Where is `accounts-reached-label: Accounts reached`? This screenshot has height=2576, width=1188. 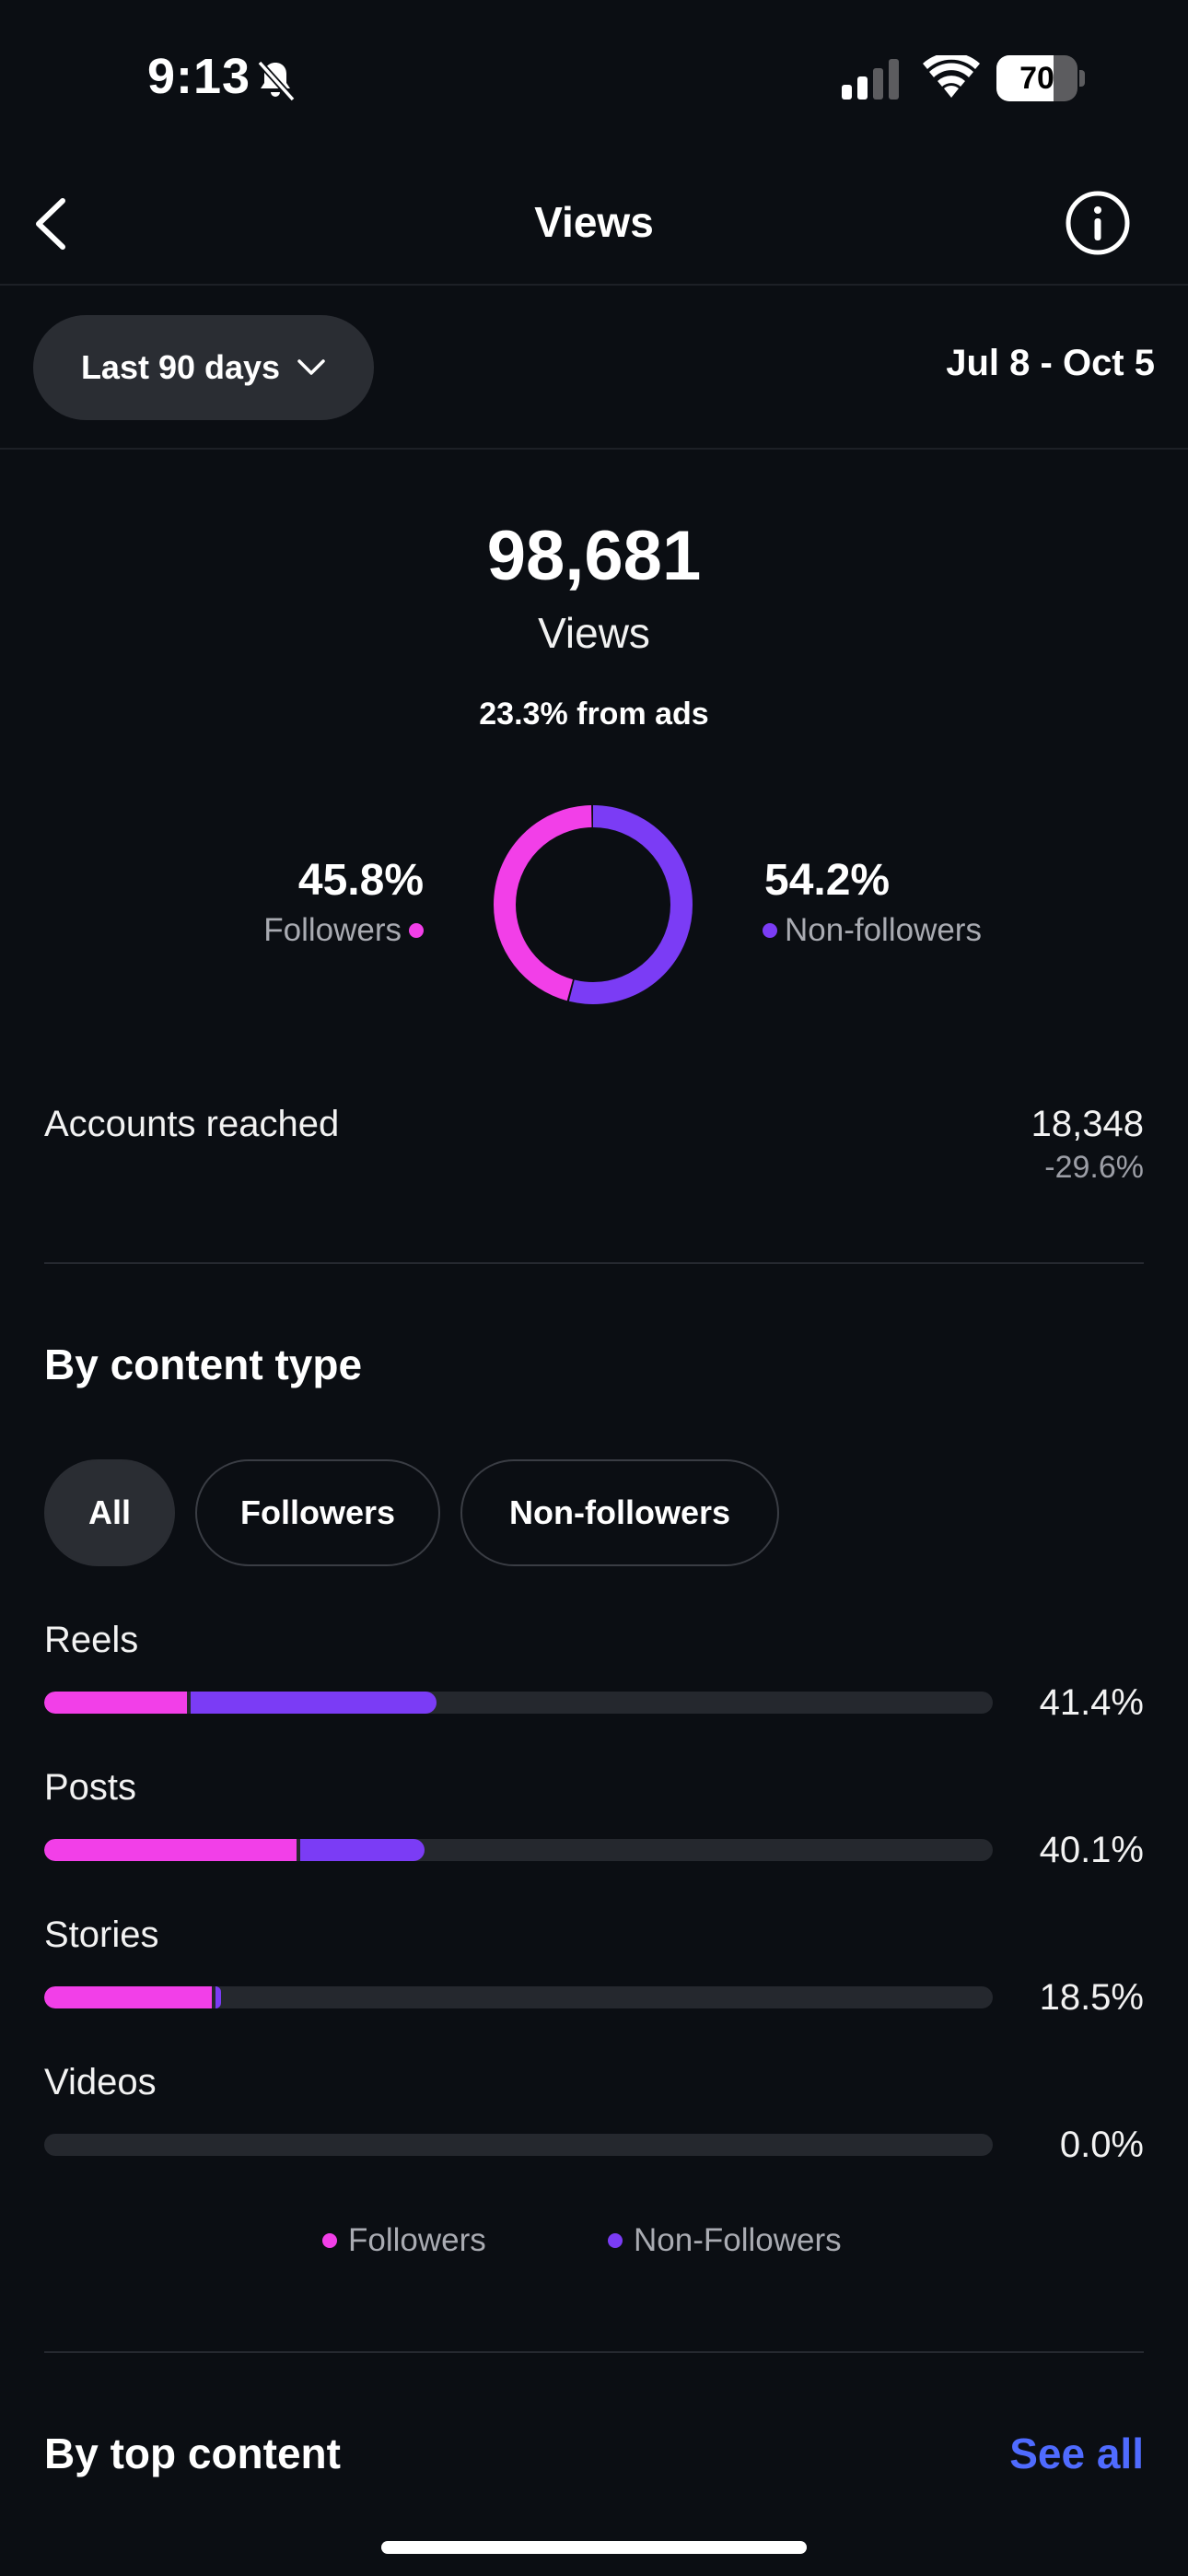 accounts-reached-label: Accounts reached is located at coordinates (192, 1124).